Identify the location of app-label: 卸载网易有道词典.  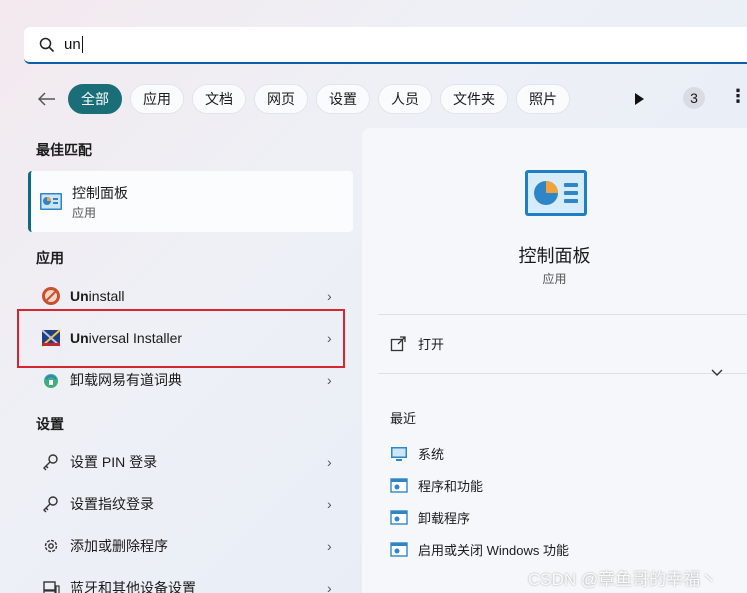
(126, 380).